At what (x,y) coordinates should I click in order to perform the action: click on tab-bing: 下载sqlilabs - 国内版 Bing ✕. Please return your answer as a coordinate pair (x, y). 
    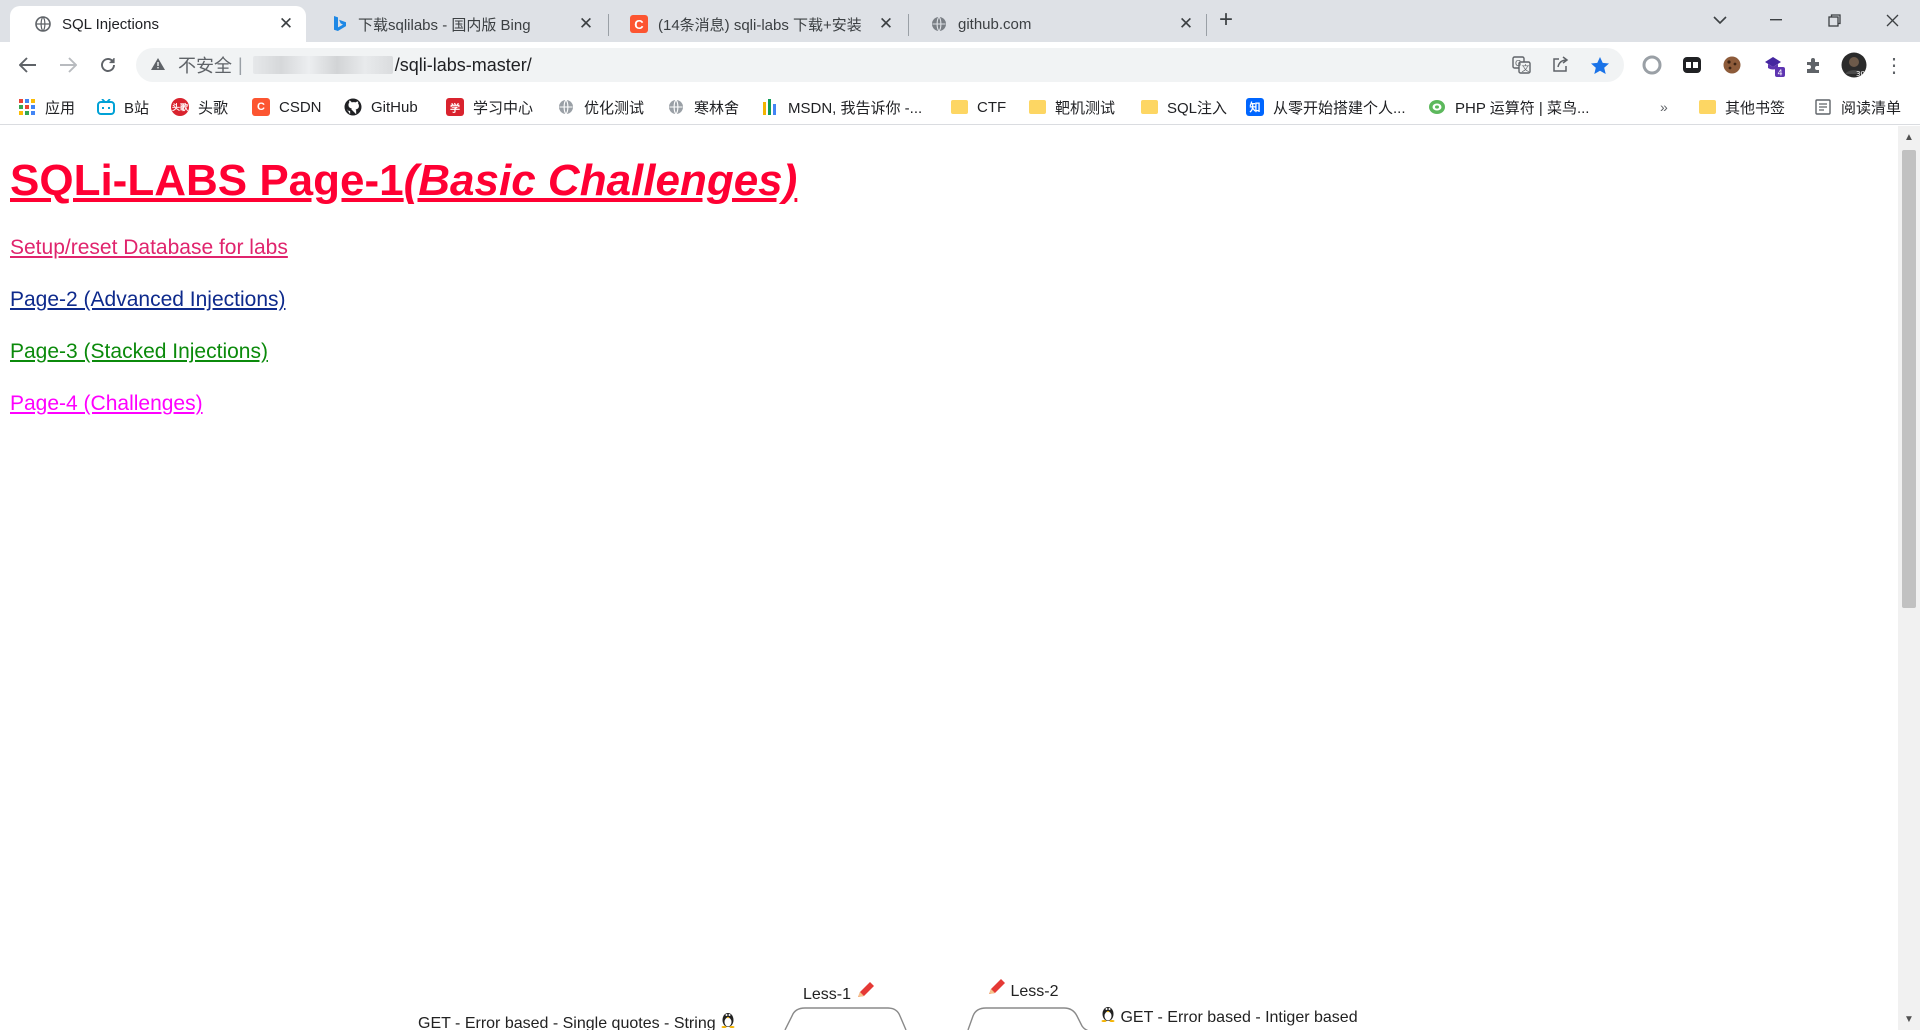
    Looking at the image, I should click on (456, 24).